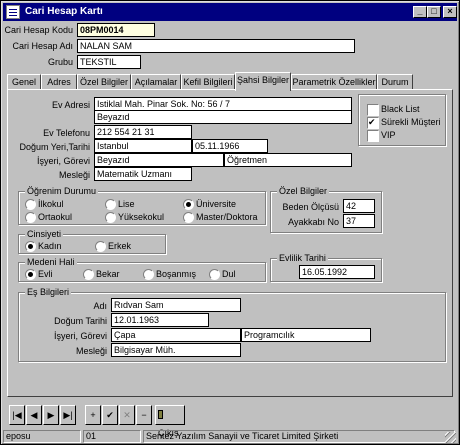  Describe the element at coordinates (302, 258) in the screenshot. I see `evlilik-tarihi-title: Evlilik Tarihi` at that location.